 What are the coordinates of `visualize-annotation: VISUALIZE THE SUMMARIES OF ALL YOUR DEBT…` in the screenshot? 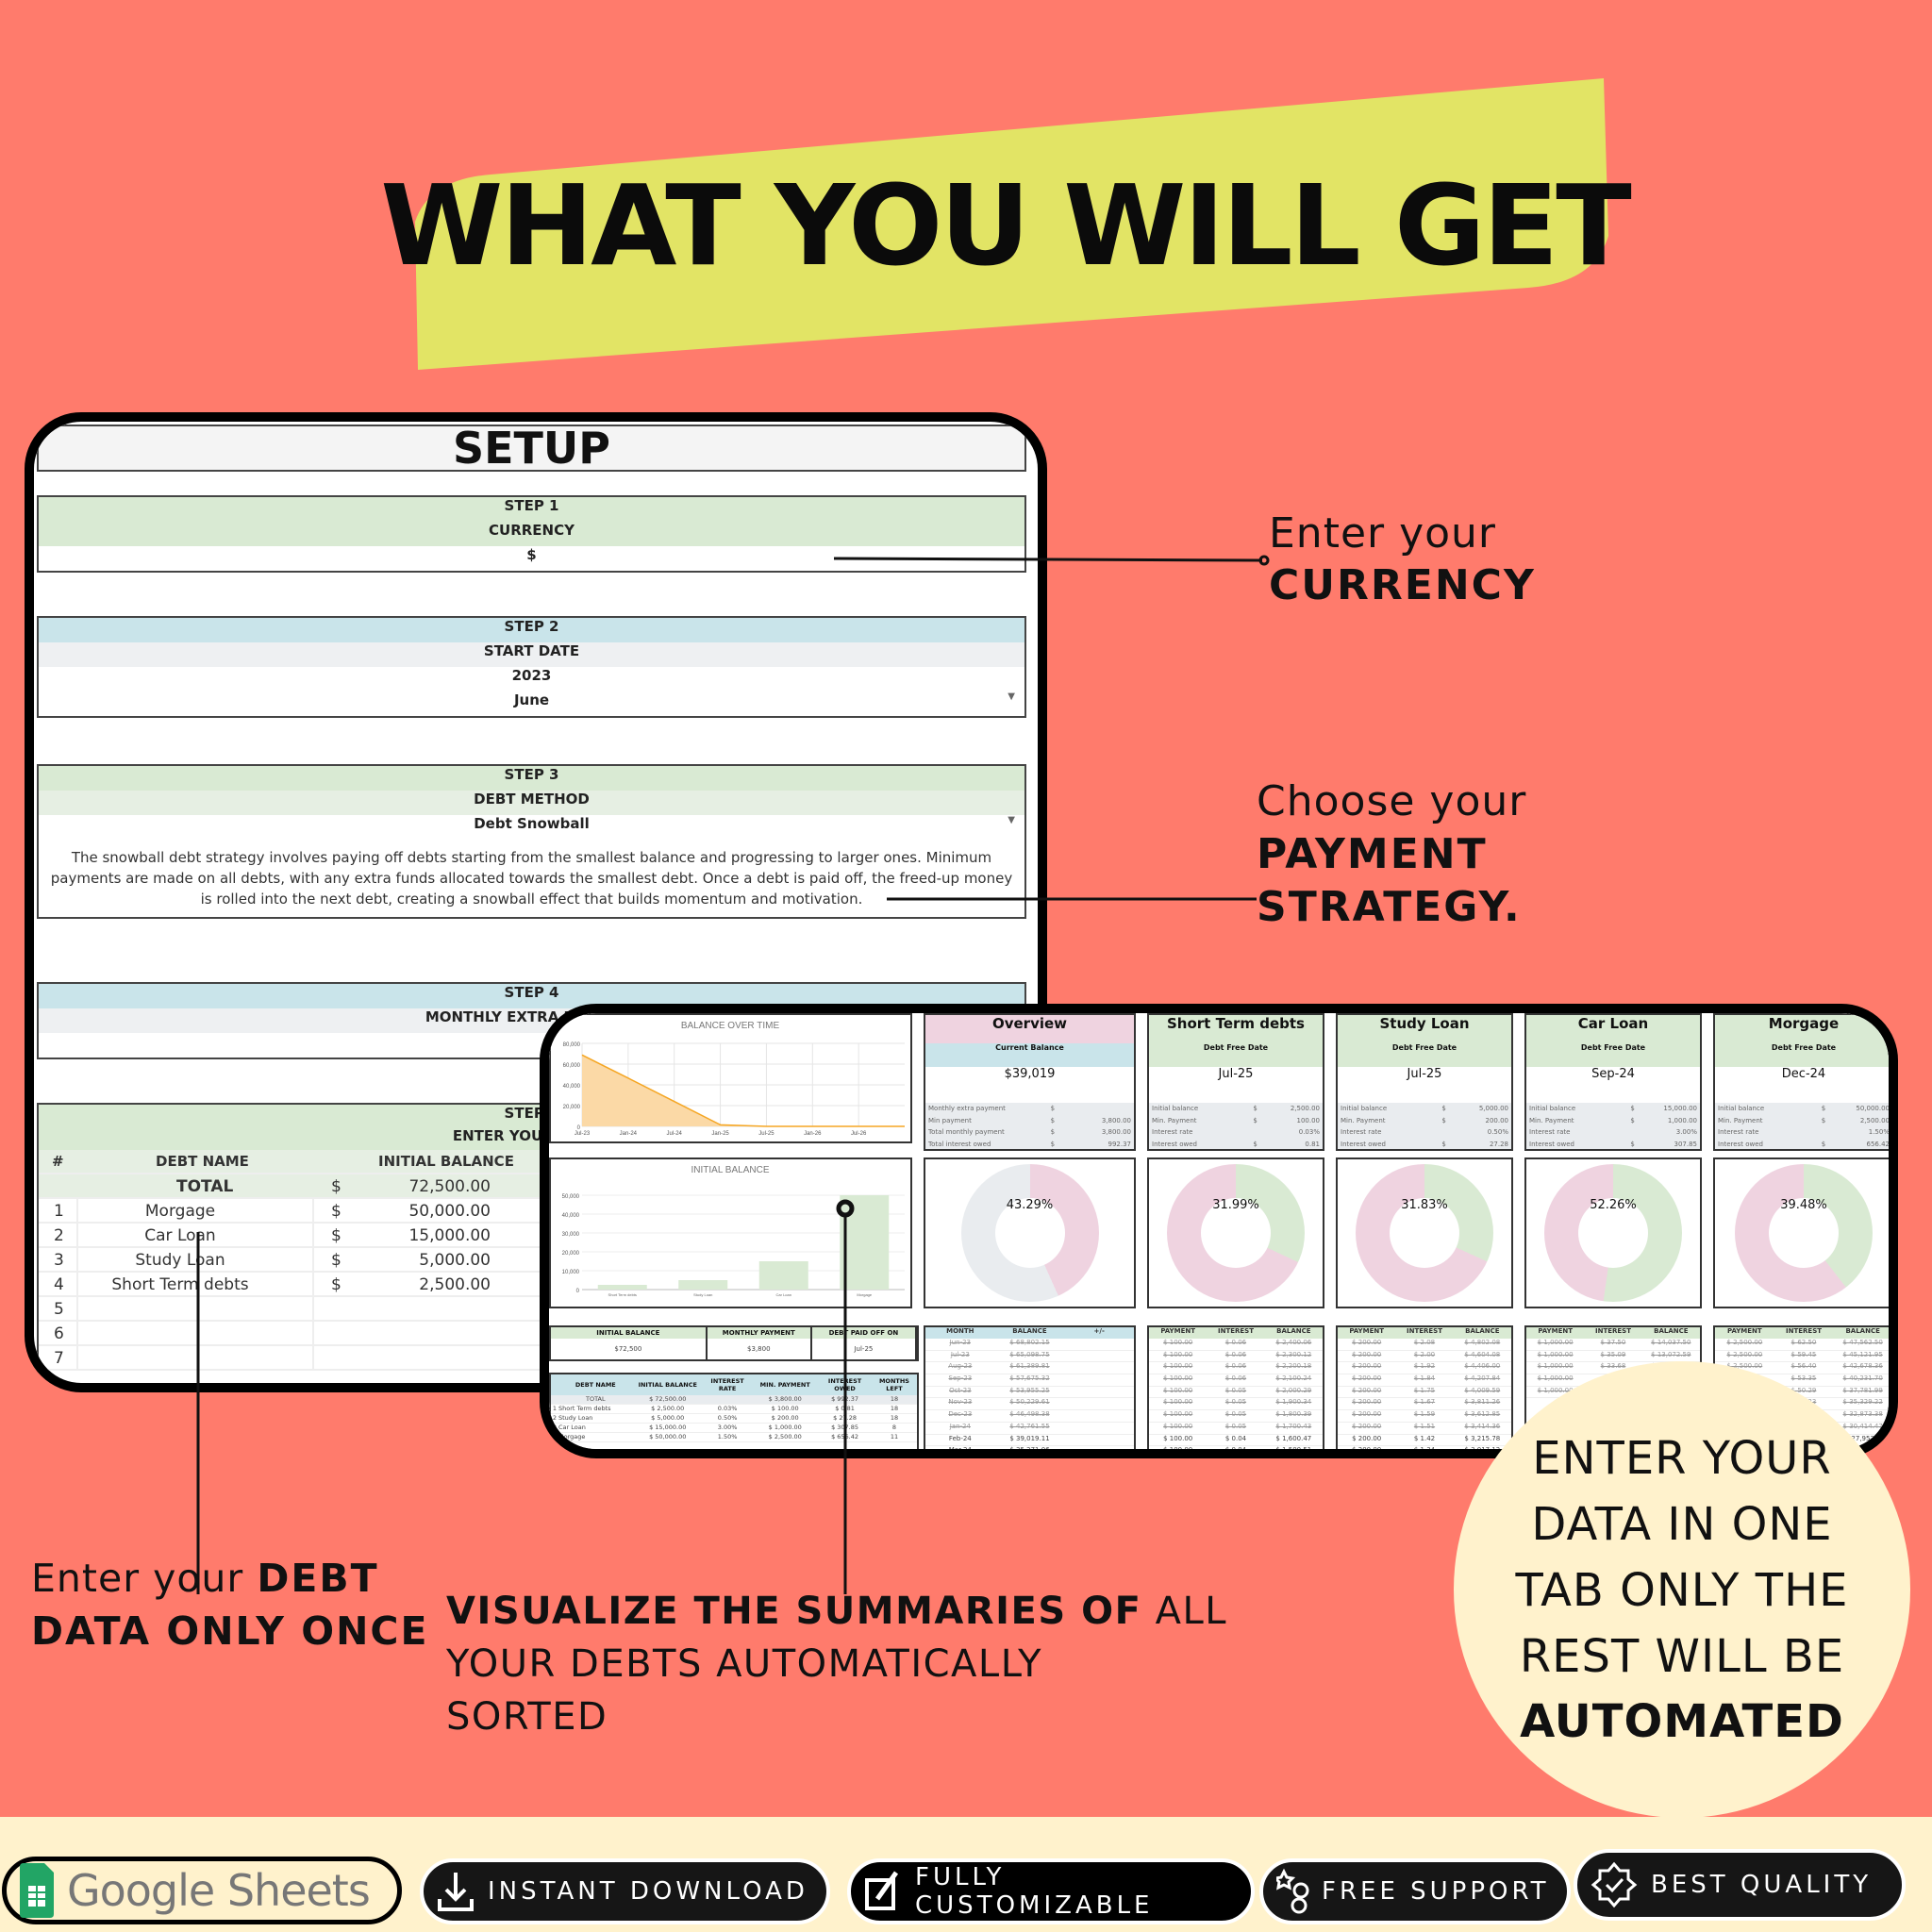 It's located at (837, 1664).